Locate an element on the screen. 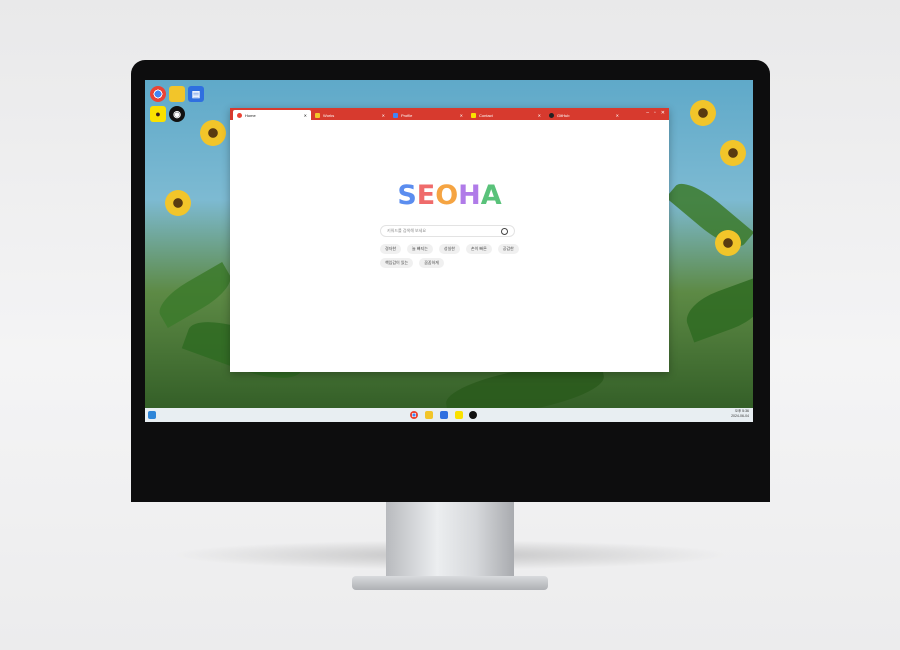 The width and height of the screenshot is (900, 650). tab-label: Contact is located at coordinates (486, 115).